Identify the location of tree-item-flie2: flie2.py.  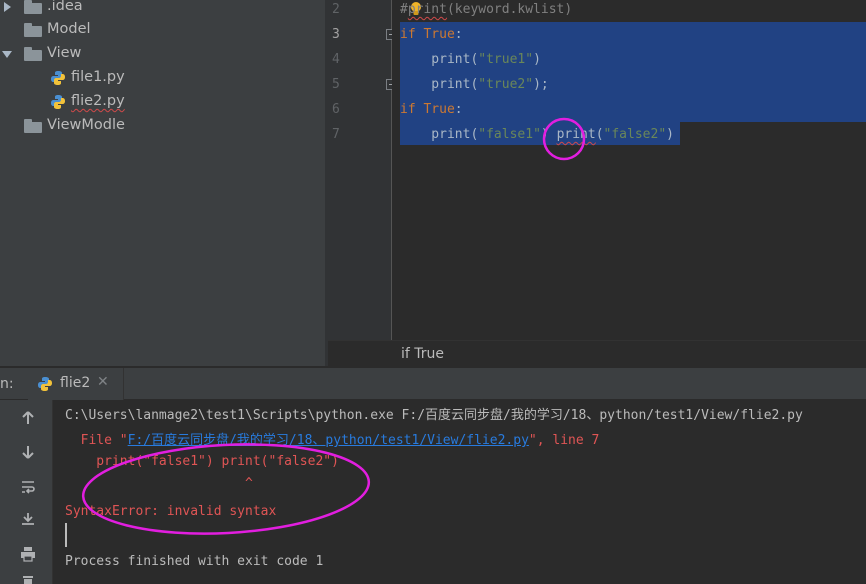
(162, 102).